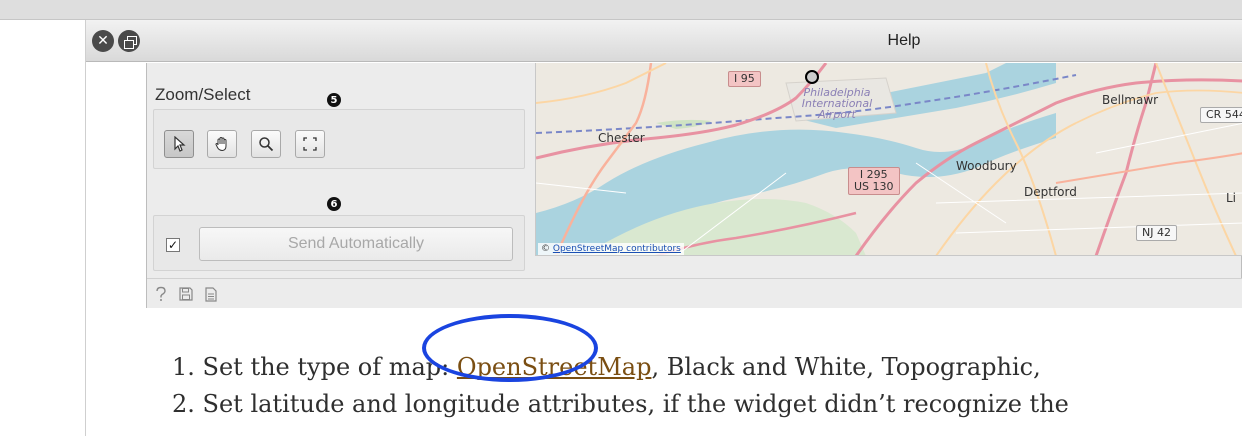 The height and width of the screenshot is (436, 1242). Describe the element at coordinates (694, 293) in the screenshot. I see `widget-status-bar` at that location.